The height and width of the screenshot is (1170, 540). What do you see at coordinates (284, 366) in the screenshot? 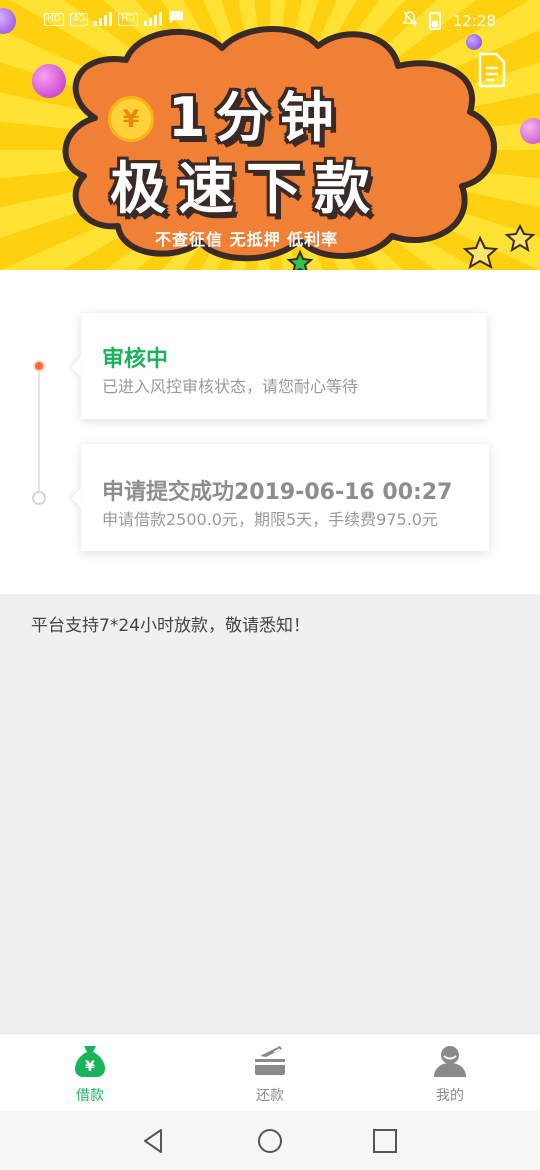
I see `timeline-card-reviewing: 审核中 已进入风控审核状态，请您耐心等待` at bounding box center [284, 366].